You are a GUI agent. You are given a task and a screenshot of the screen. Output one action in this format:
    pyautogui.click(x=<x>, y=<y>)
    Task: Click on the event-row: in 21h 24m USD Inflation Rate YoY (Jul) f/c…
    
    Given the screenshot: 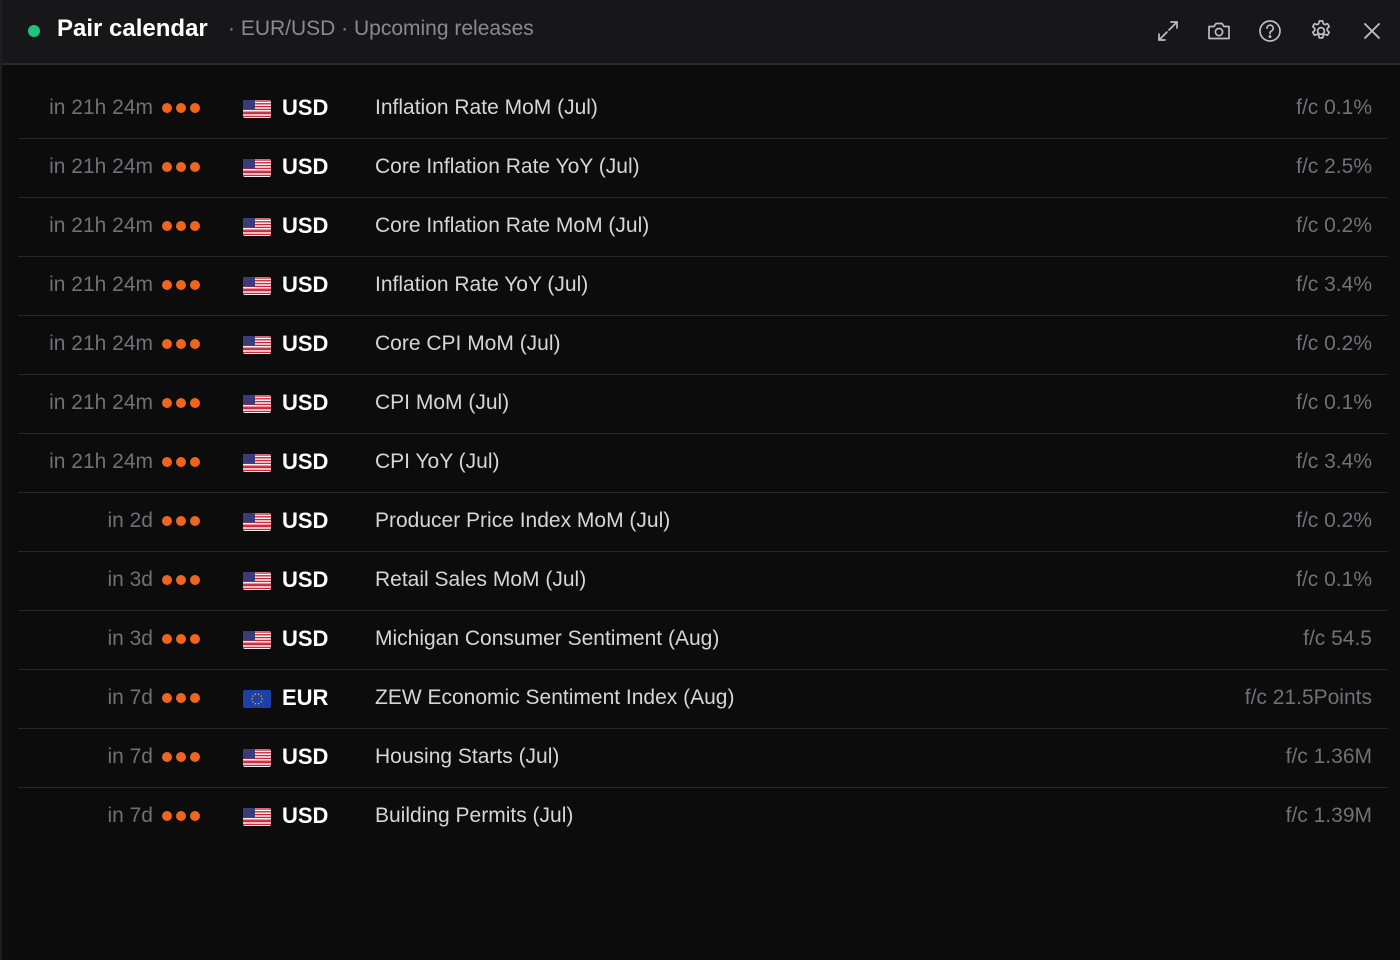 What is the action you would take?
    pyautogui.click(x=703, y=286)
    